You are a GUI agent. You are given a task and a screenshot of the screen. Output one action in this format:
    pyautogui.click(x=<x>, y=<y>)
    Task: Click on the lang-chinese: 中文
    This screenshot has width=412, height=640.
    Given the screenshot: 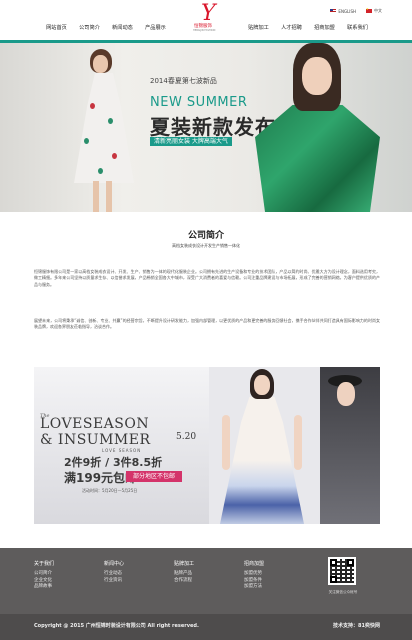 What is the action you would take?
    pyautogui.click(x=374, y=10)
    